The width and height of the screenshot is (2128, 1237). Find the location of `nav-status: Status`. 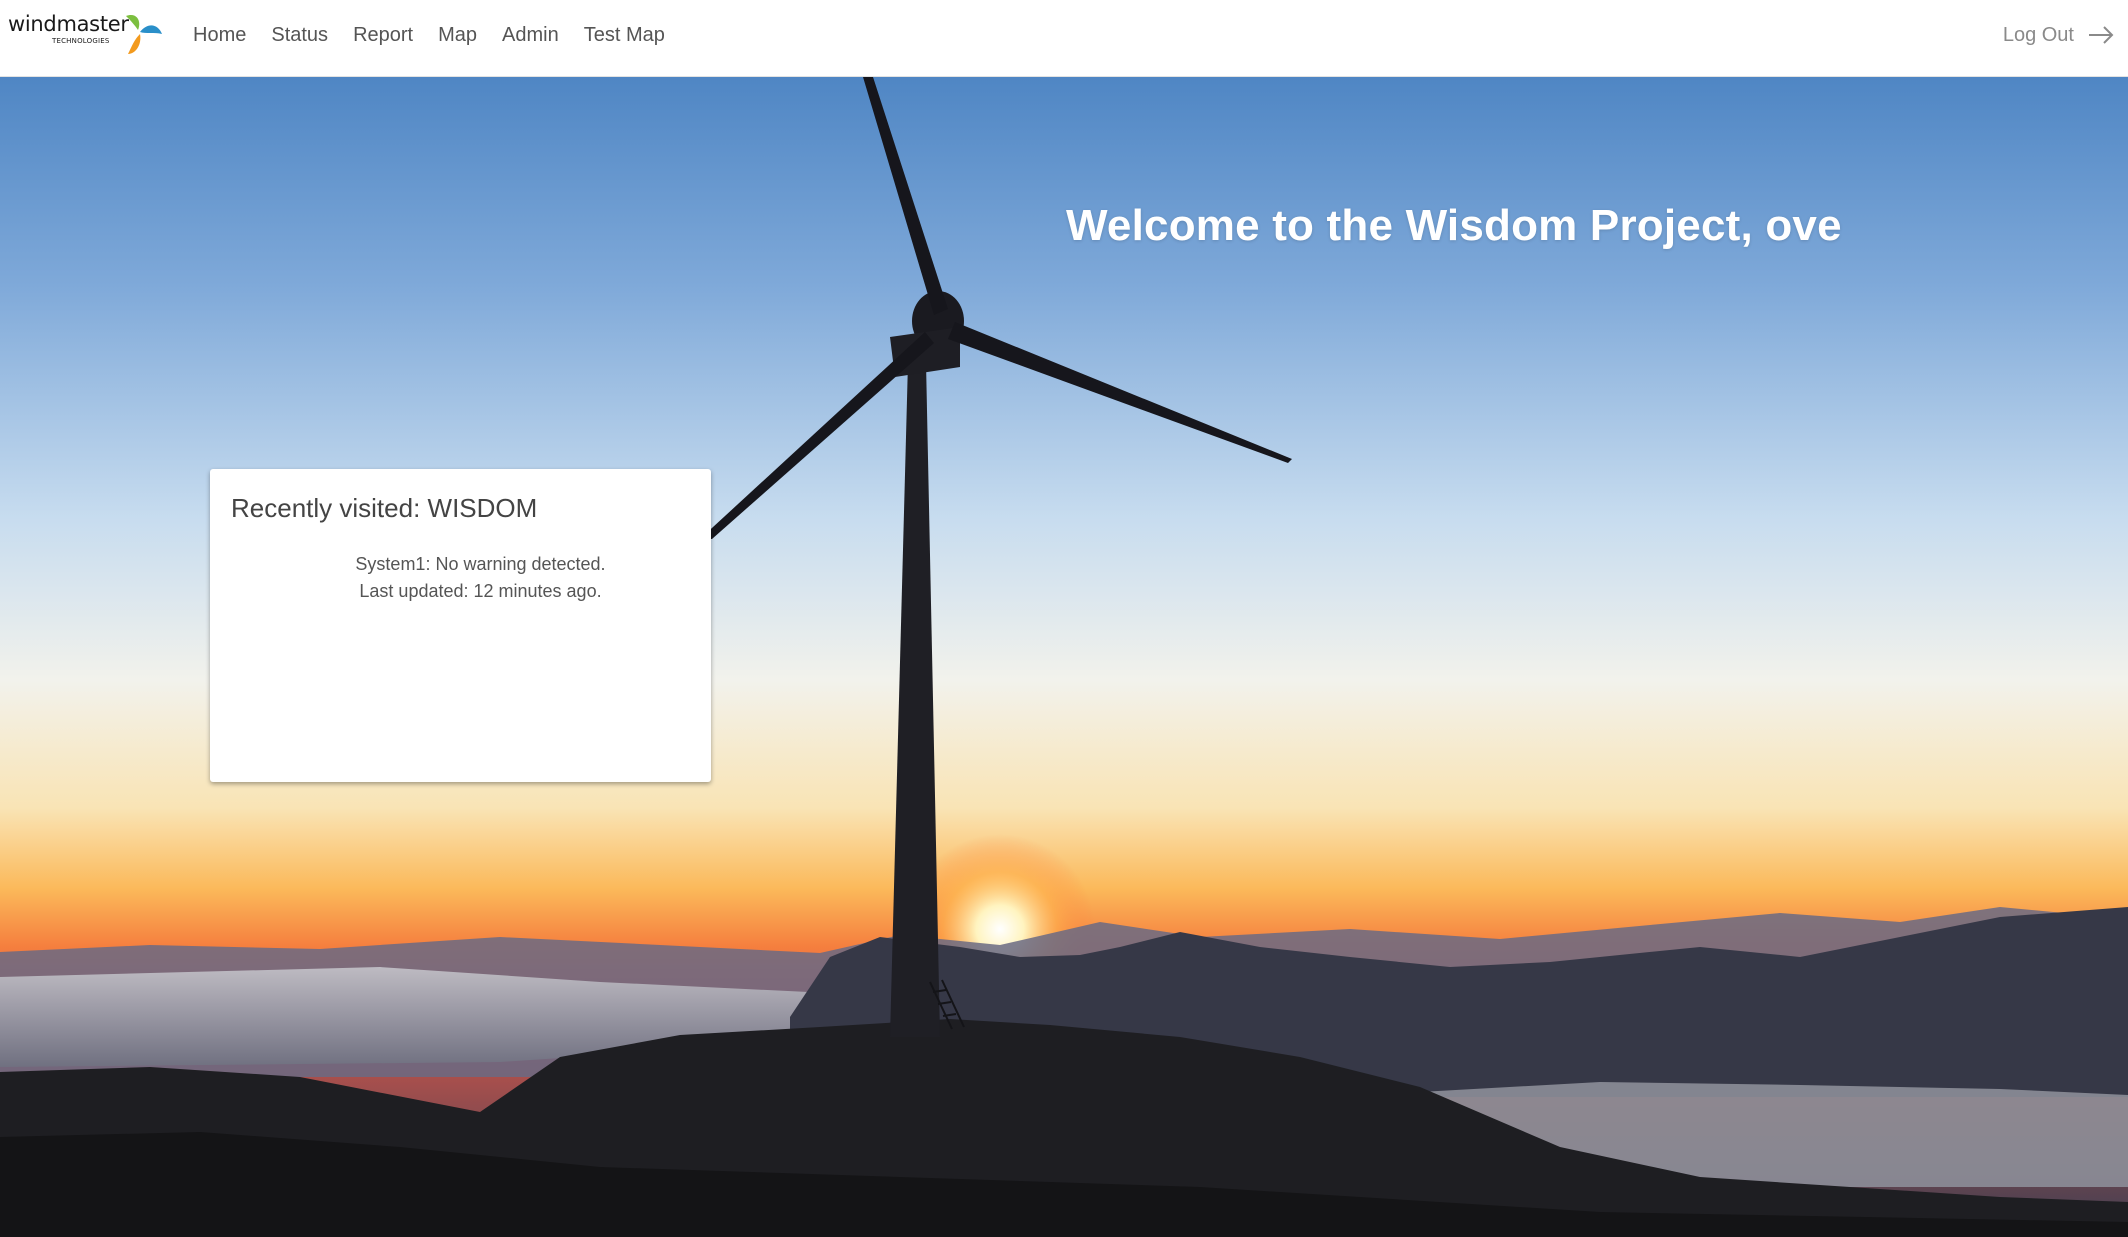

nav-status: Status is located at coordinates (299, 35).